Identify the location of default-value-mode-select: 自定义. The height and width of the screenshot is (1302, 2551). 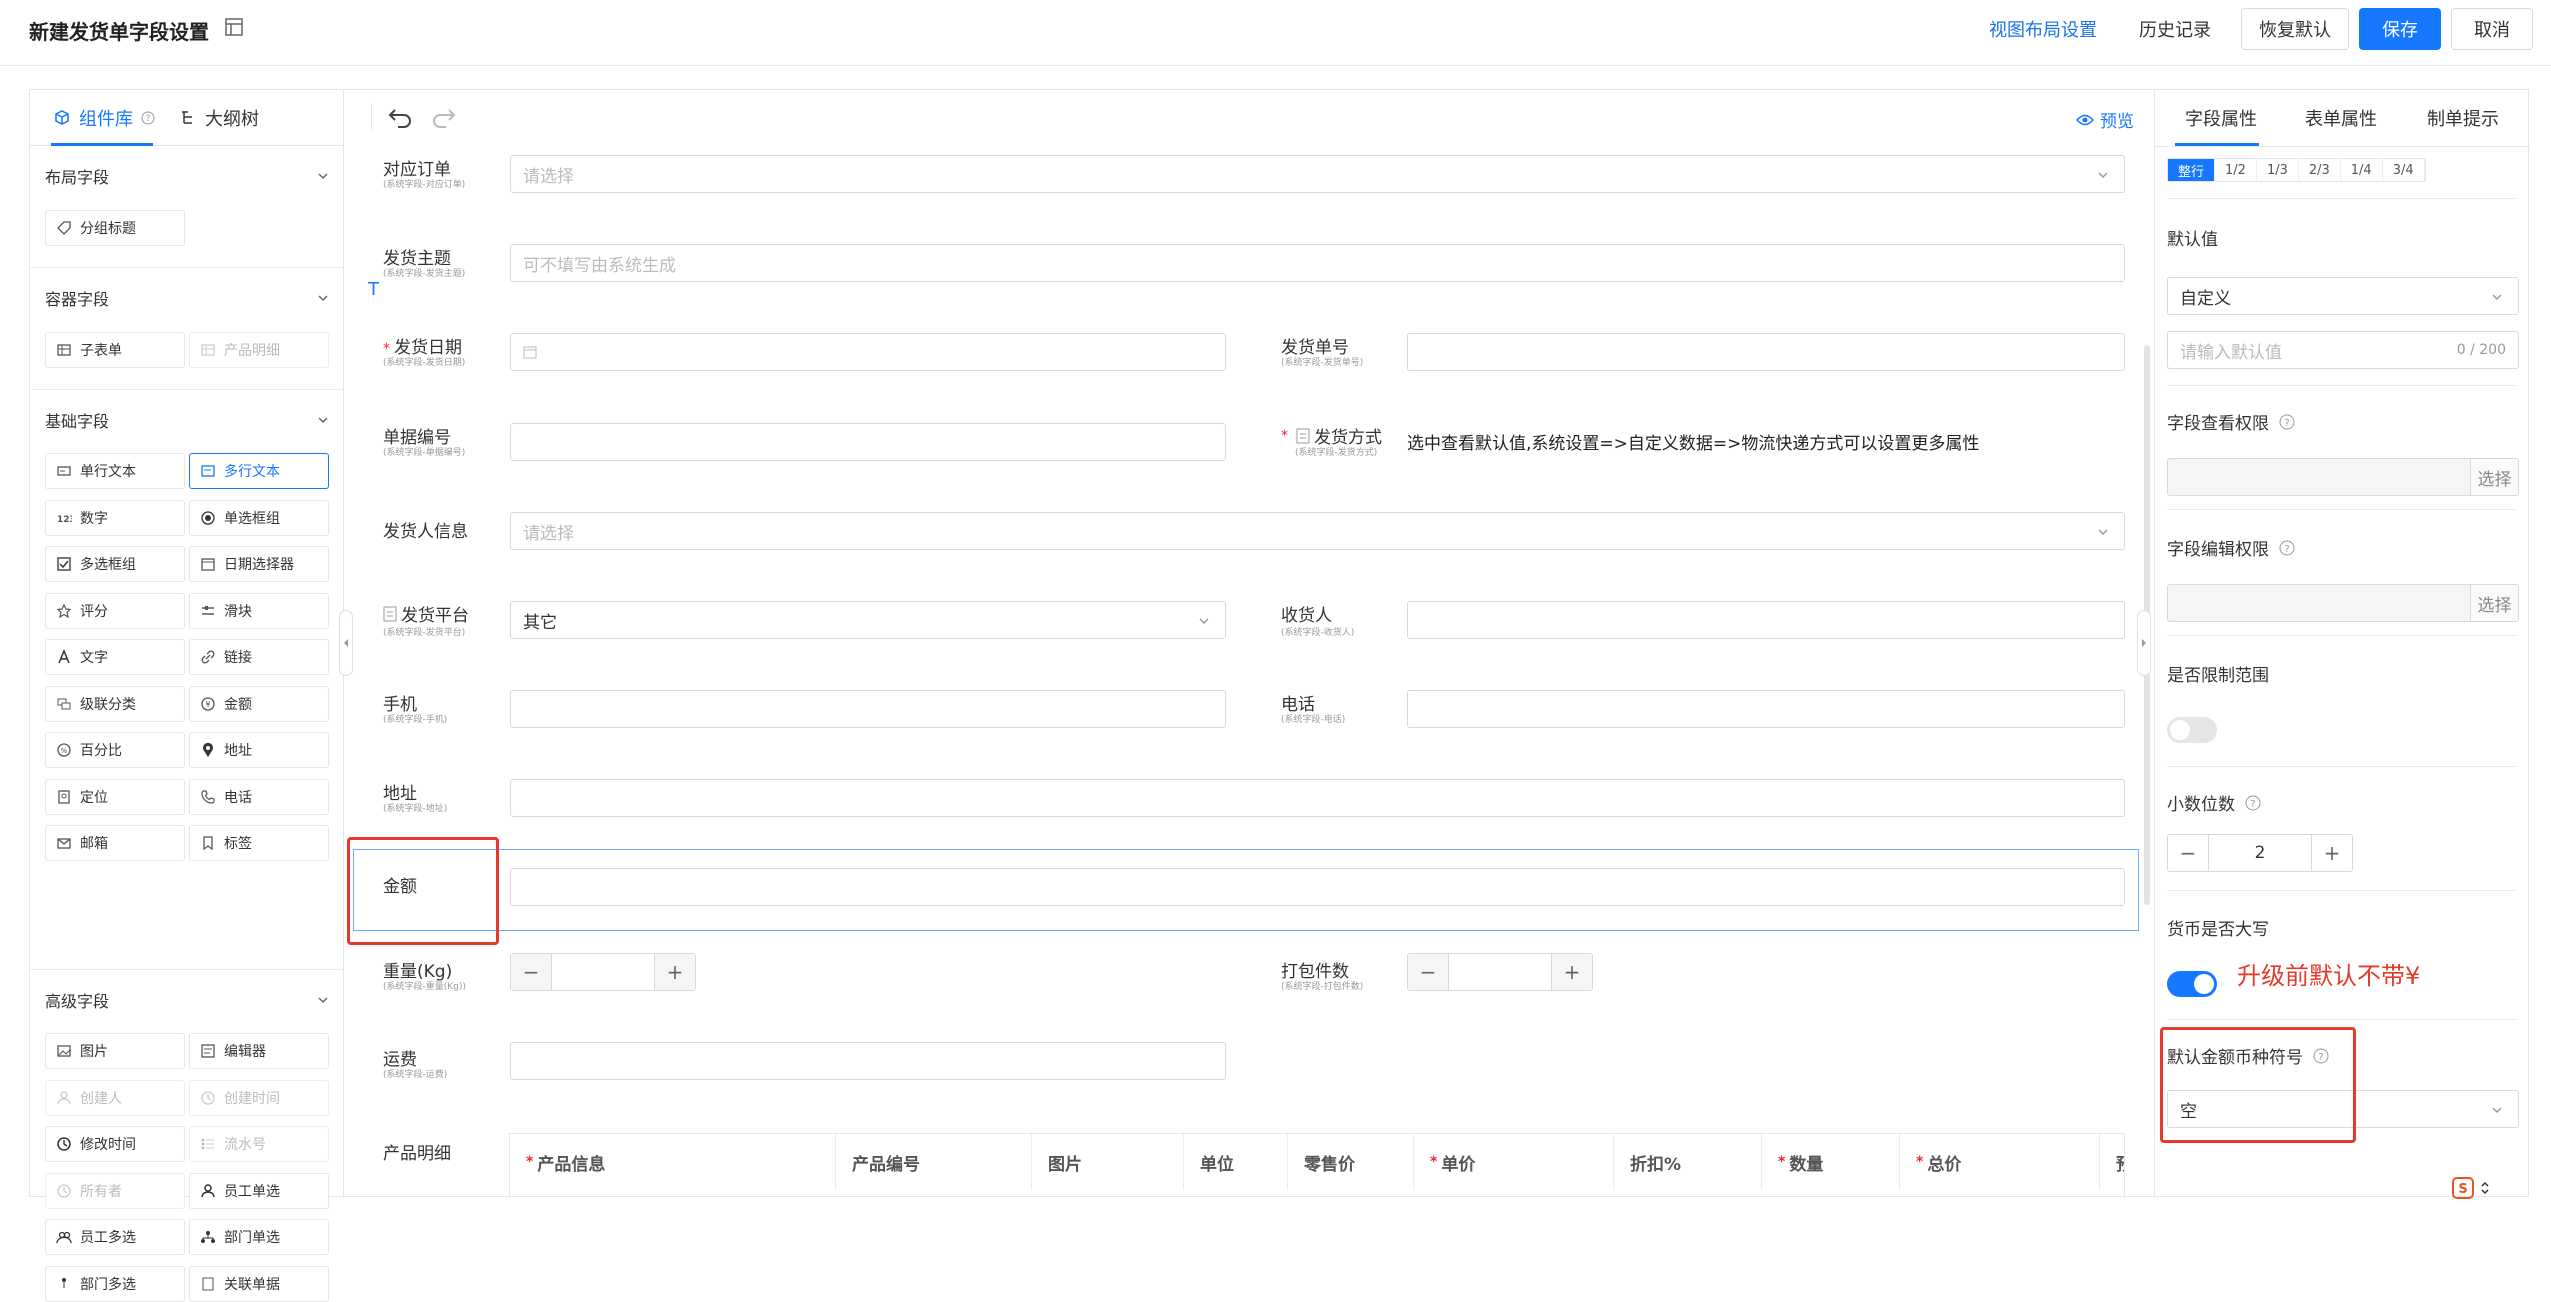
(2343, 296).